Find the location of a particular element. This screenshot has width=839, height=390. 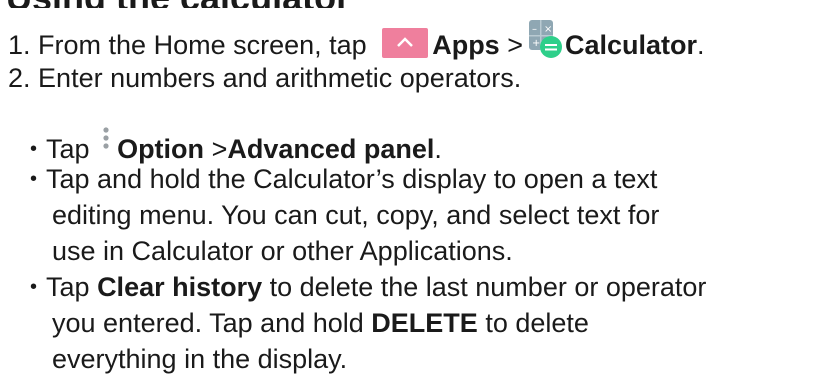

step-2-number: 2. is located at coordinates (19, 78).